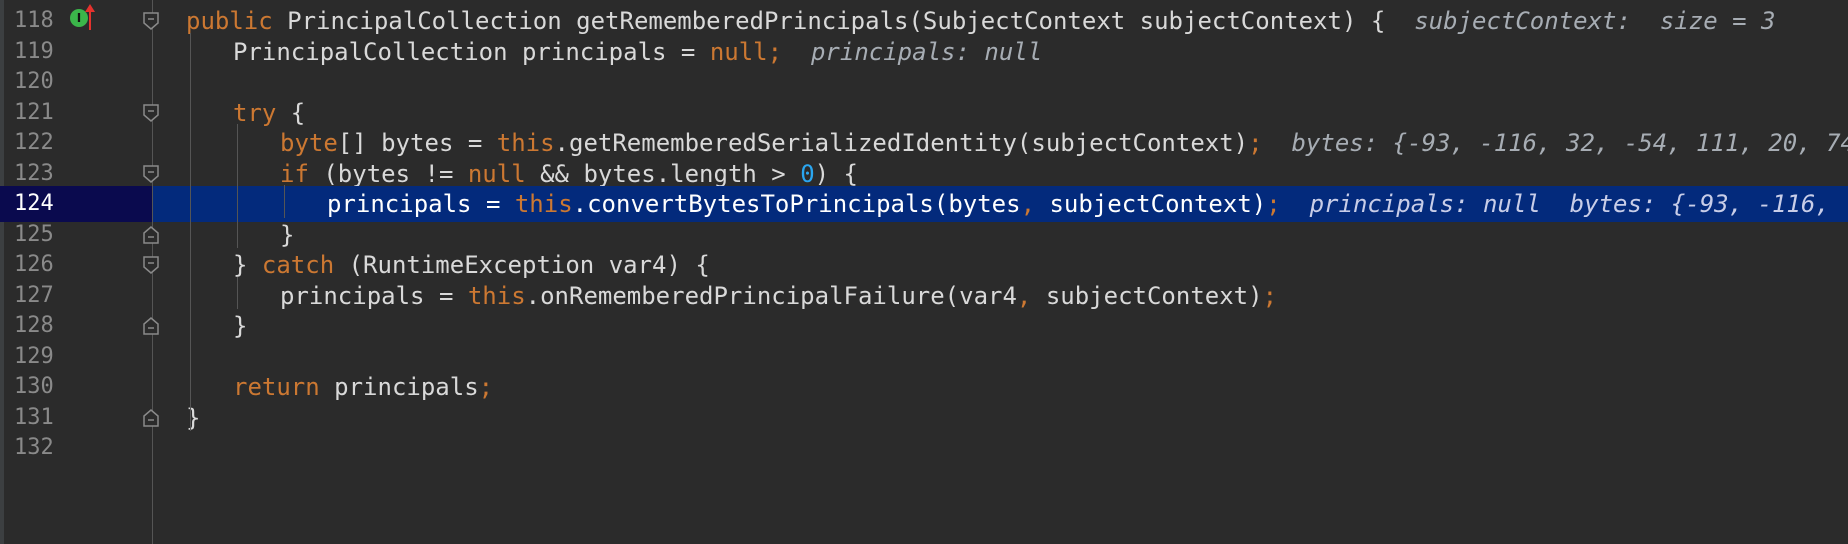 The height and width of the screenshot is (544, 1848). What do you see at coordinates (471, 51) in the screenshot?
I see `code-token: PrincipalCollection principals =` at bounding box center [471, 51].